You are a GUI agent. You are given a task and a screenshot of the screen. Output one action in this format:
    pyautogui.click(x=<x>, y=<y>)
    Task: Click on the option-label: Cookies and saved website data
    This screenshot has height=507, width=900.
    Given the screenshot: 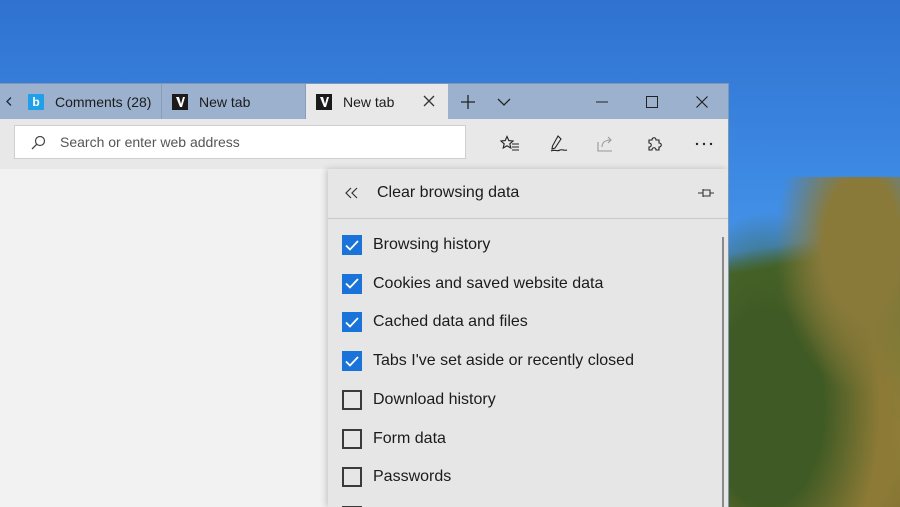 What is the action you would take?
    pyautogui.click(x=488, y=283)
    